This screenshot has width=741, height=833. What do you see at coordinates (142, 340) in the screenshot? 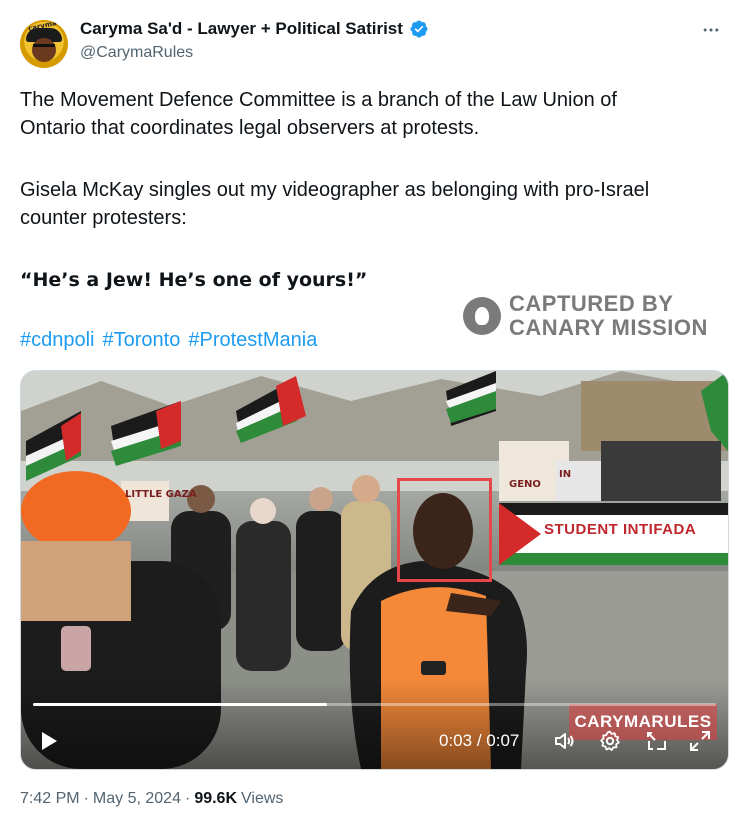
I see `hashtag-toronto: #Toronto` at bounding box center [142, 340].